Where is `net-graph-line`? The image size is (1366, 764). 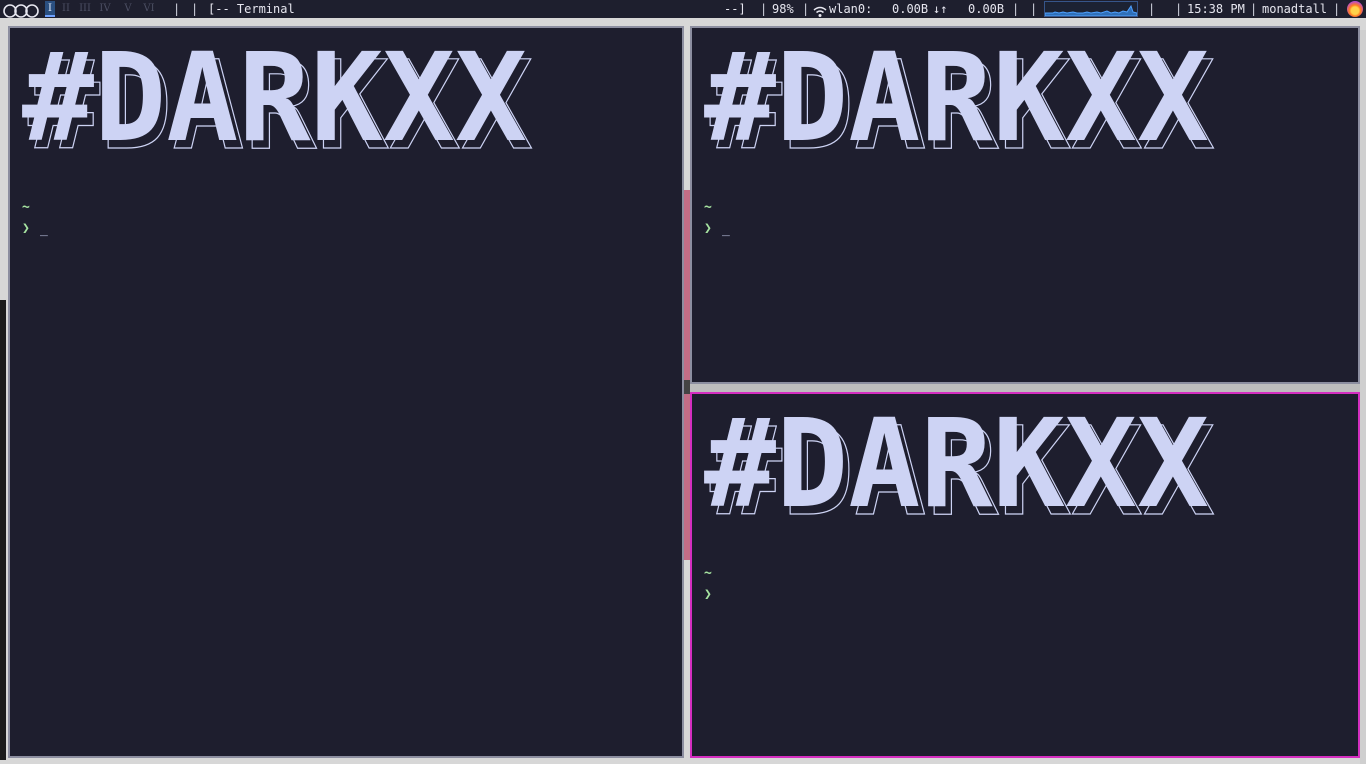 net-graph-line is located at coordinates (1091, 10).